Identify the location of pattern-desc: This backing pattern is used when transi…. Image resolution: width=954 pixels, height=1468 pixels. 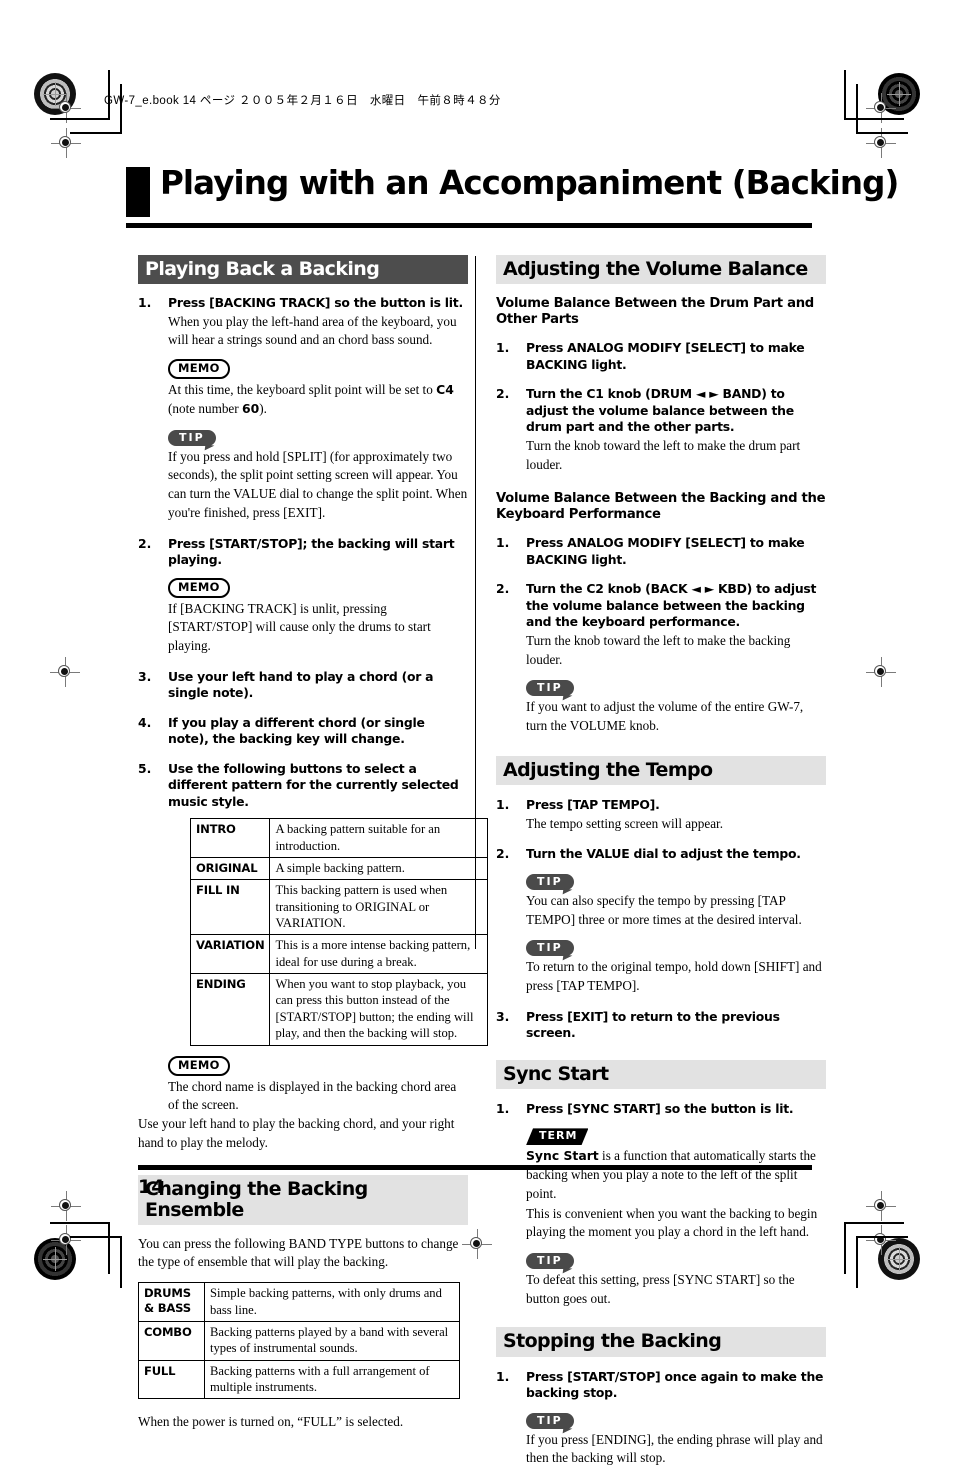
(378, 907).